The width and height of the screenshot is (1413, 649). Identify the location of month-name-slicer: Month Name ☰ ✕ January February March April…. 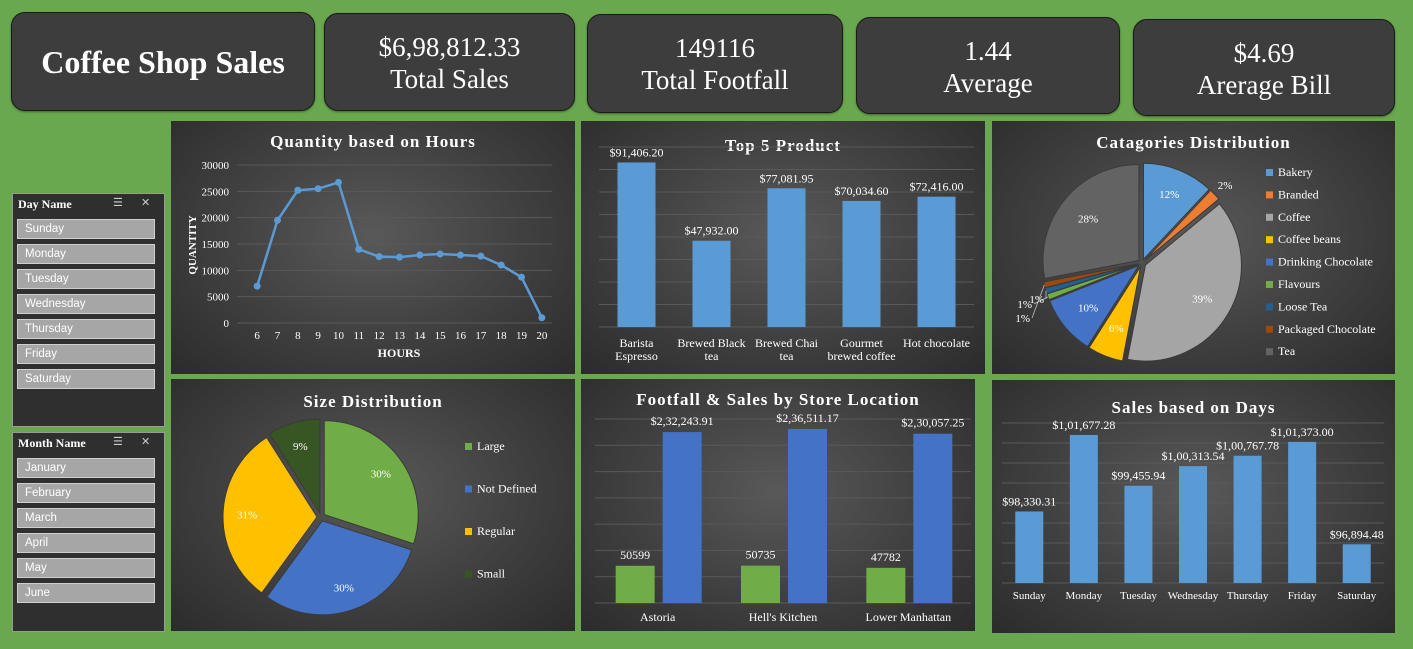
(88, 532).